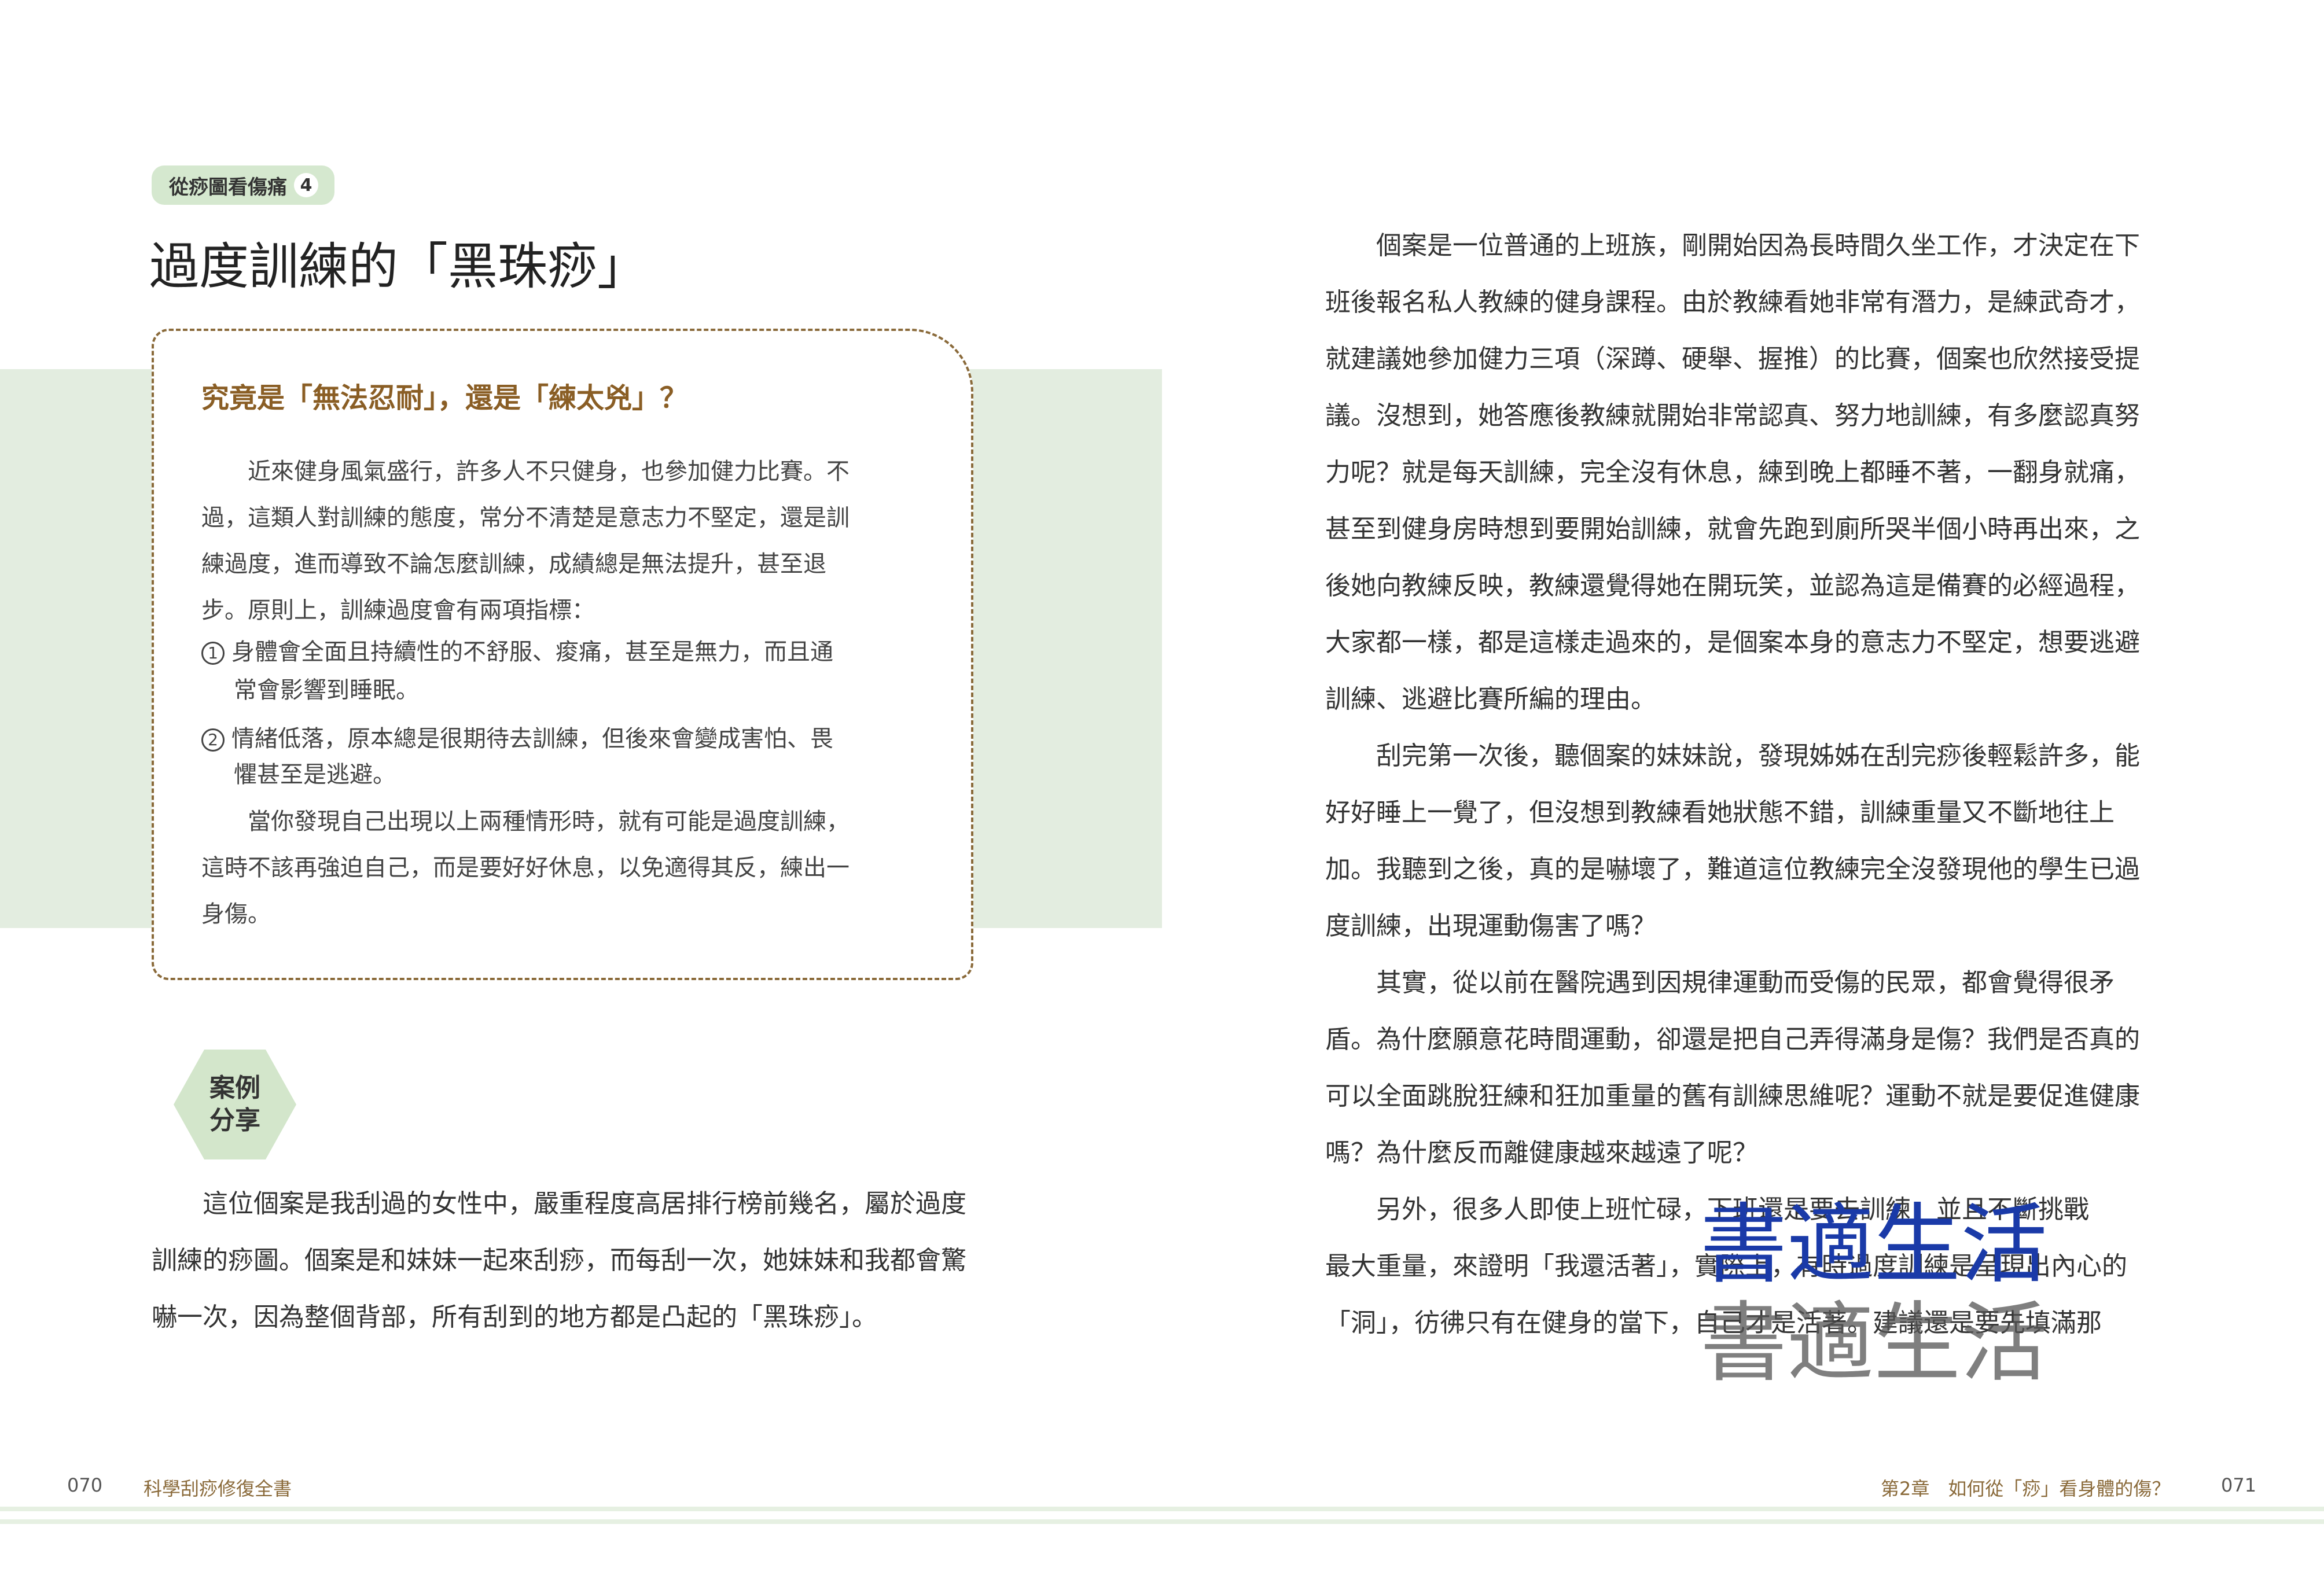 The height and width of the screenshot is (1572, 2324). Describe the element at coordinates (398, 611) in the screenshot. I see `text-line: 步。原則上，訓練過度會有兩項指標：` at that location.